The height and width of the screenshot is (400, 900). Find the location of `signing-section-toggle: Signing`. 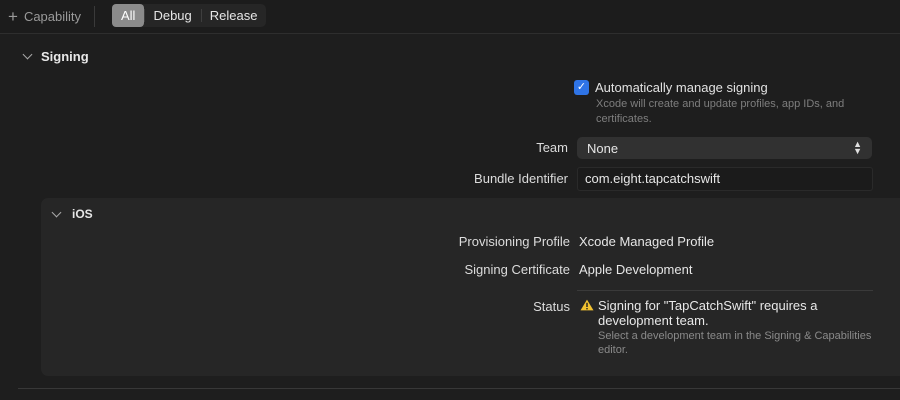

signing-section-toggle: Signing is located at coordinates (55, 56).